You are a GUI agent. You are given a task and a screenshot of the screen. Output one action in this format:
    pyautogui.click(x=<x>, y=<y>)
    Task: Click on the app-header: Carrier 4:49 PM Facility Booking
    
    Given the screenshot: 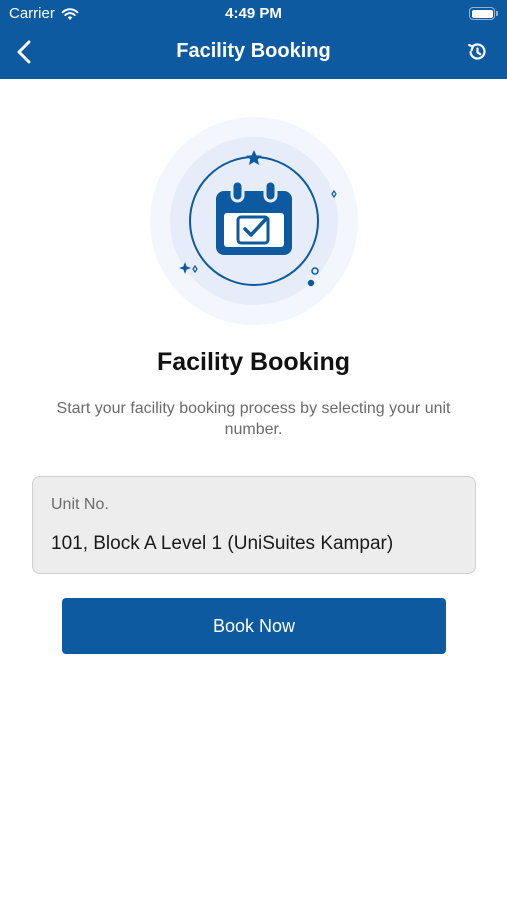 What is the action you would take?
    pyautogui.click(x=253, y=39)
    